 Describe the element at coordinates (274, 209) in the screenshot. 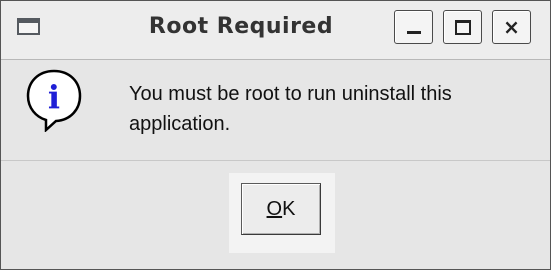

I see `ok-mnemonic: O` at that location.